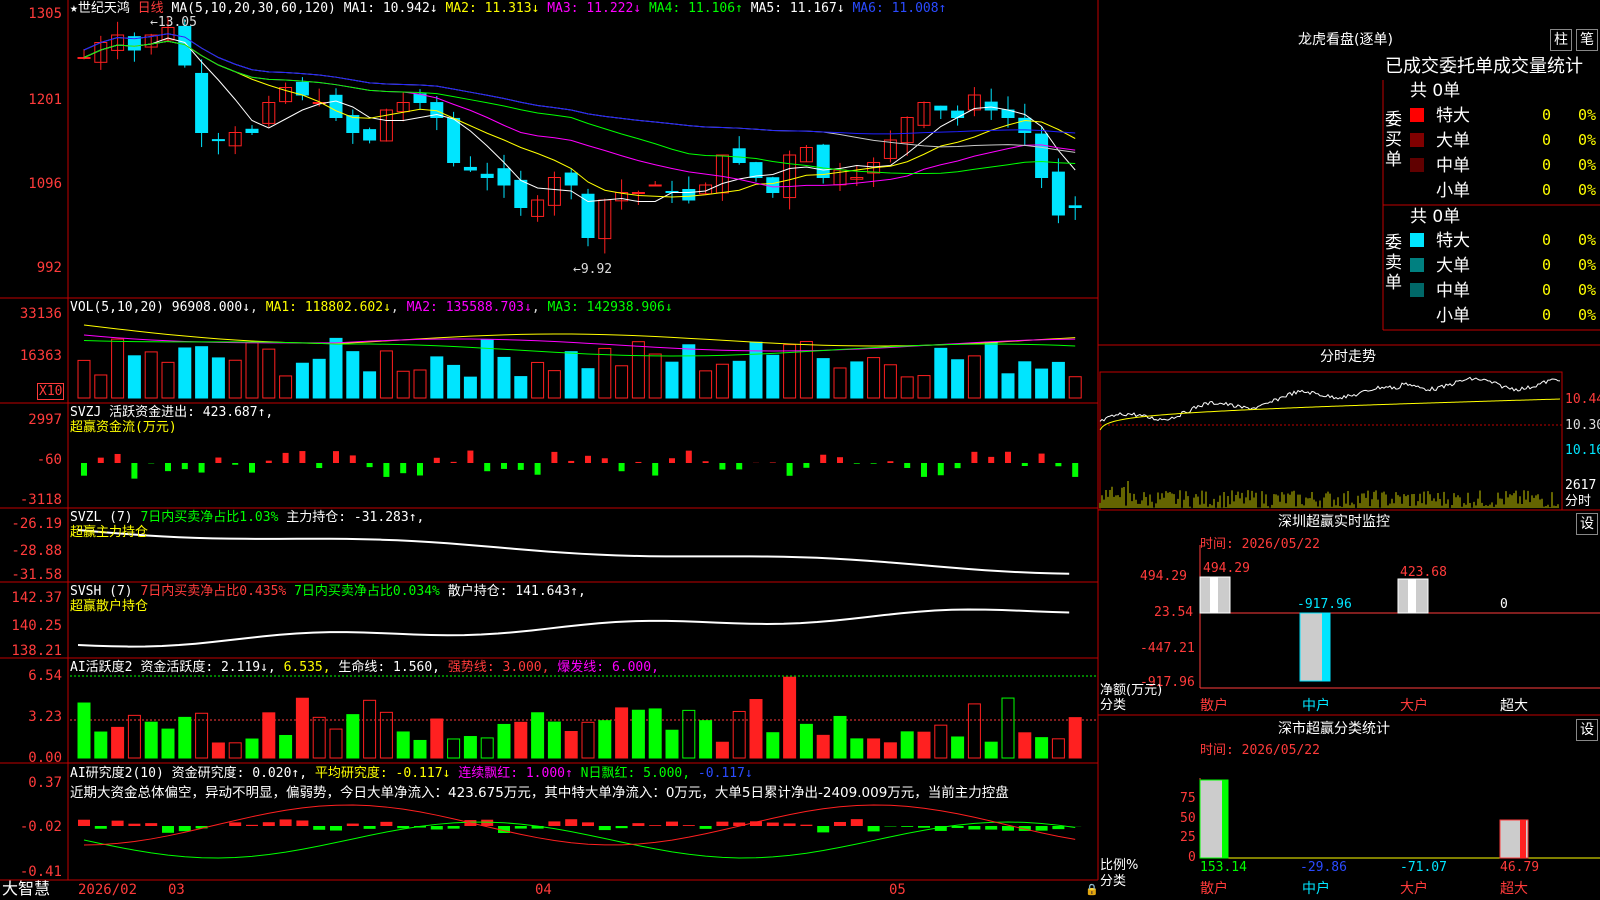 The image size is (1600, 900). I want to click on fl-axis-4: 0, so click(1192, 857).